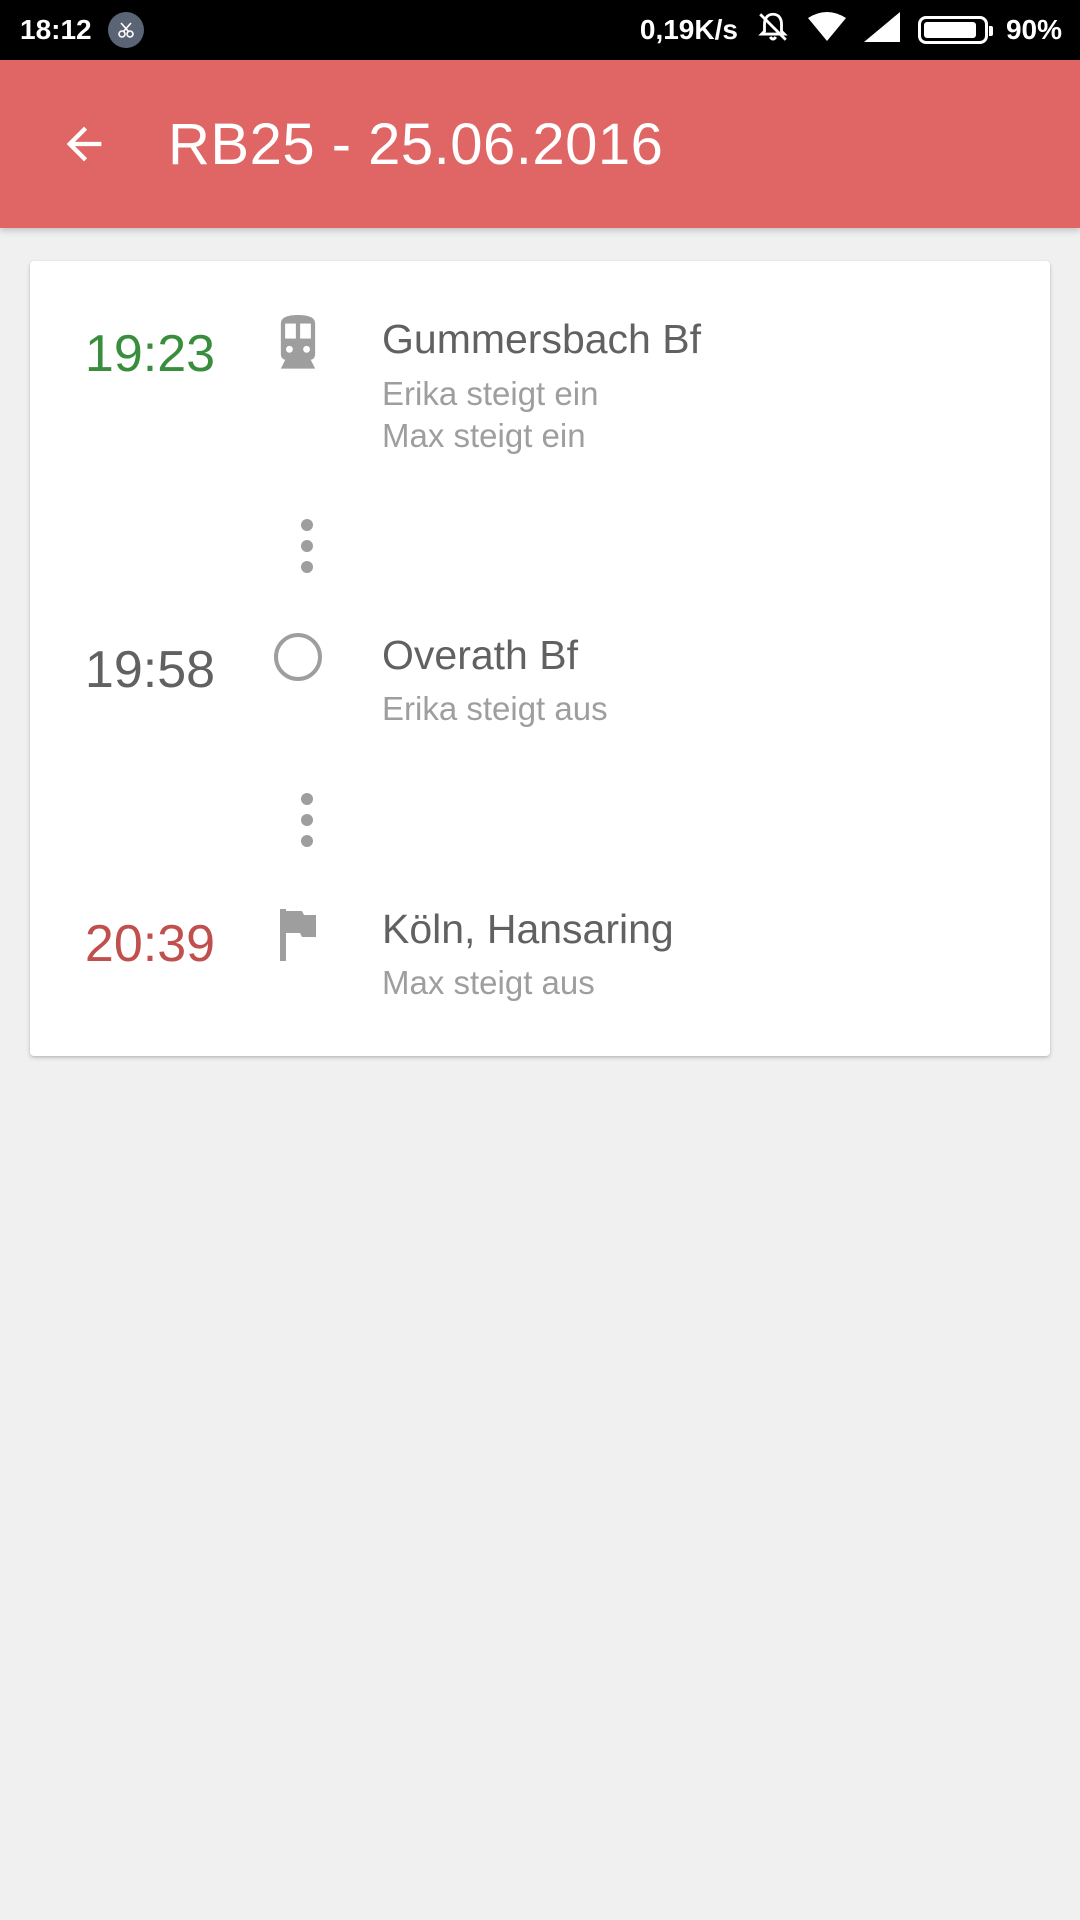 The image size is (1080, 1920). What do you see at coordinates (490, 393) in the screenshot?
I see `stop-event: Erika steigt ein` at bounding box center [490, 393].